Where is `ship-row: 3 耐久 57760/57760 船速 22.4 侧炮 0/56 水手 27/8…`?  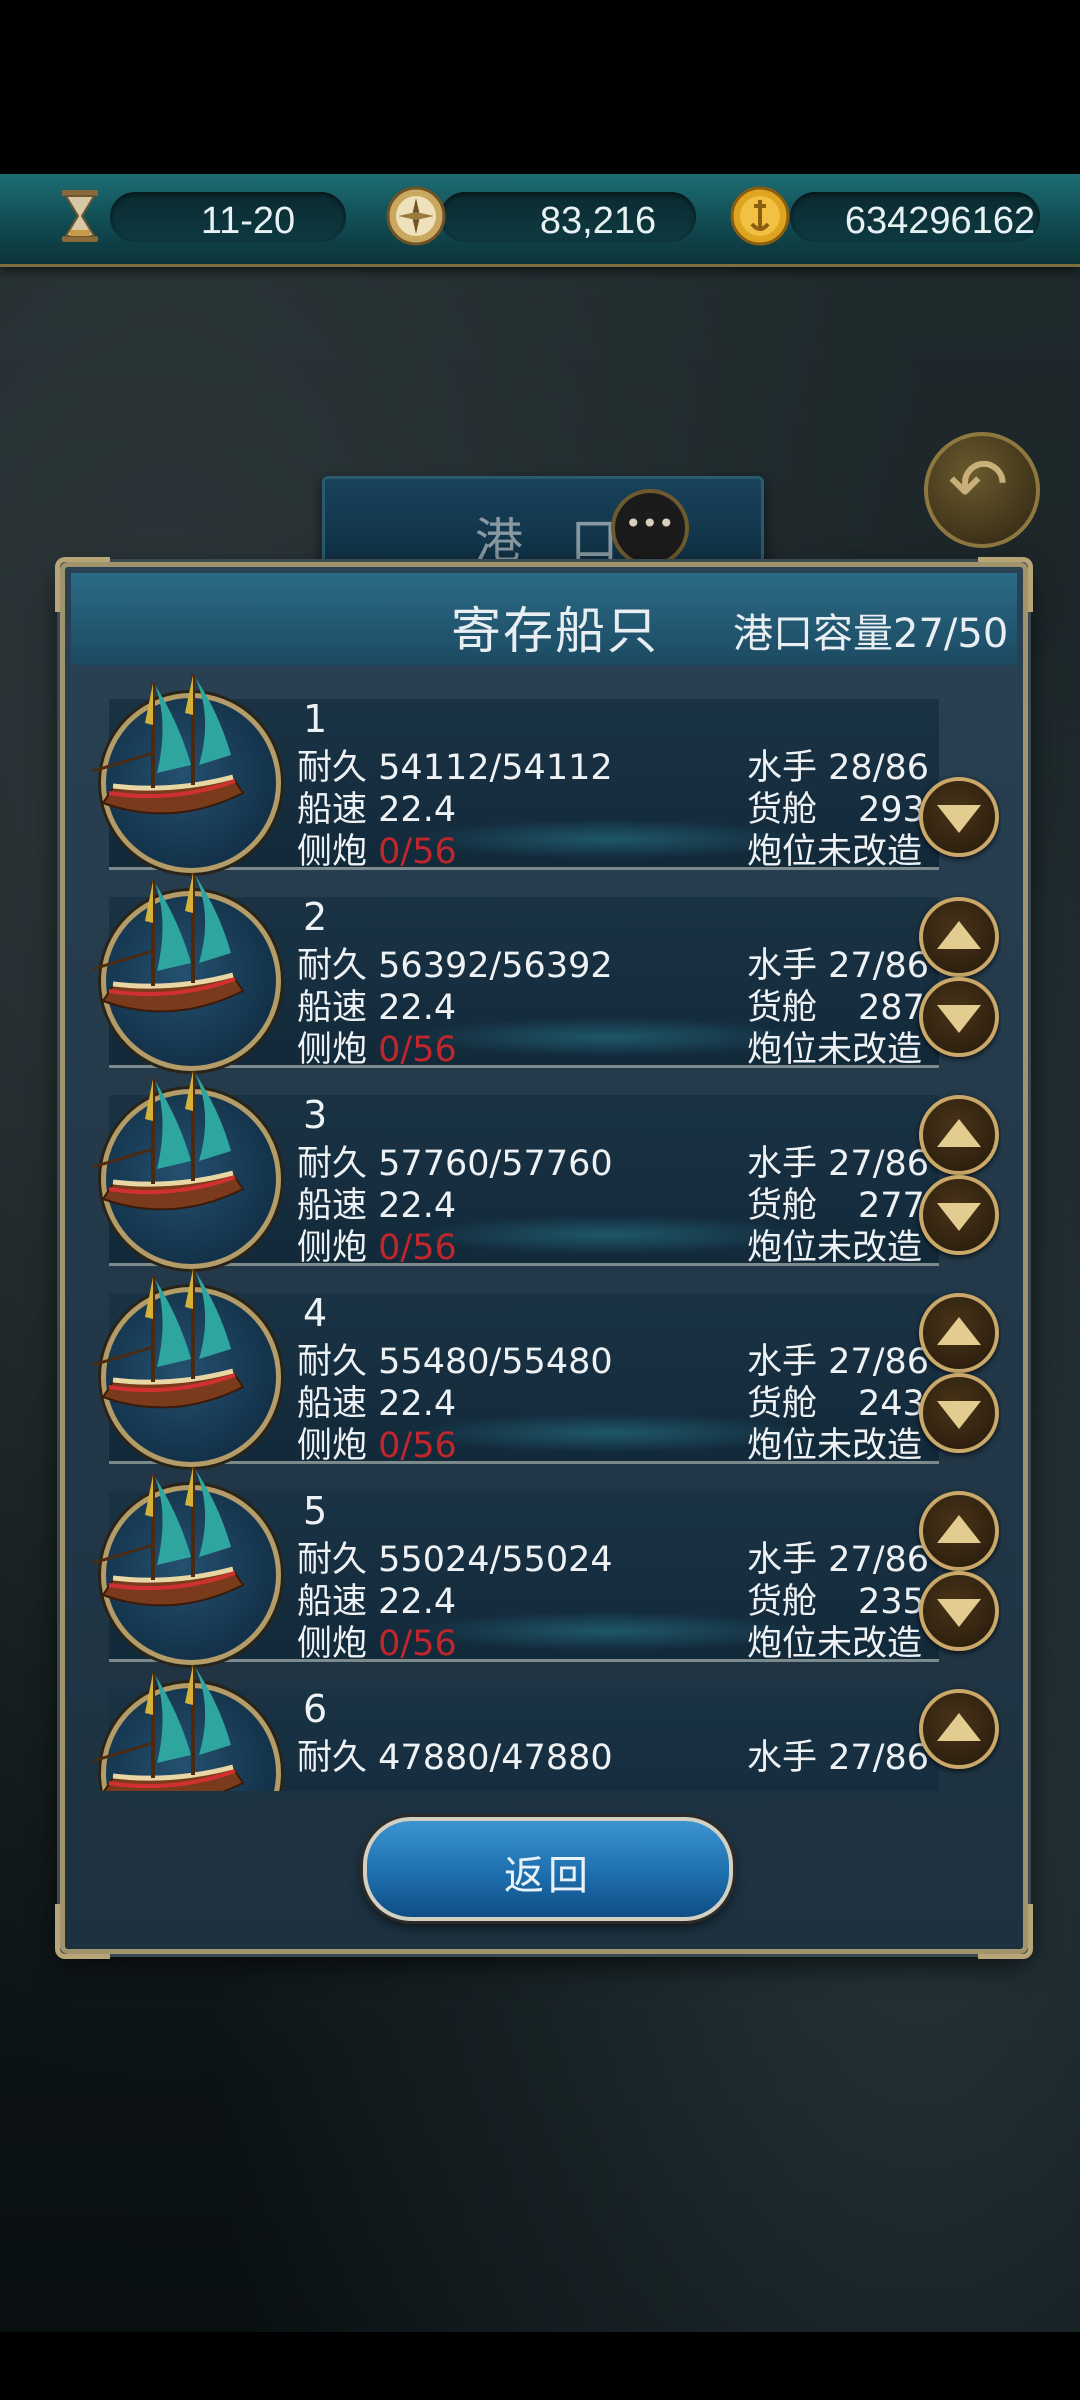
ship-row: 3 耐久 57760/57760 船速 22.4 侧炮 0/56 水手 27/8… is located at coordinates (544, 1170).